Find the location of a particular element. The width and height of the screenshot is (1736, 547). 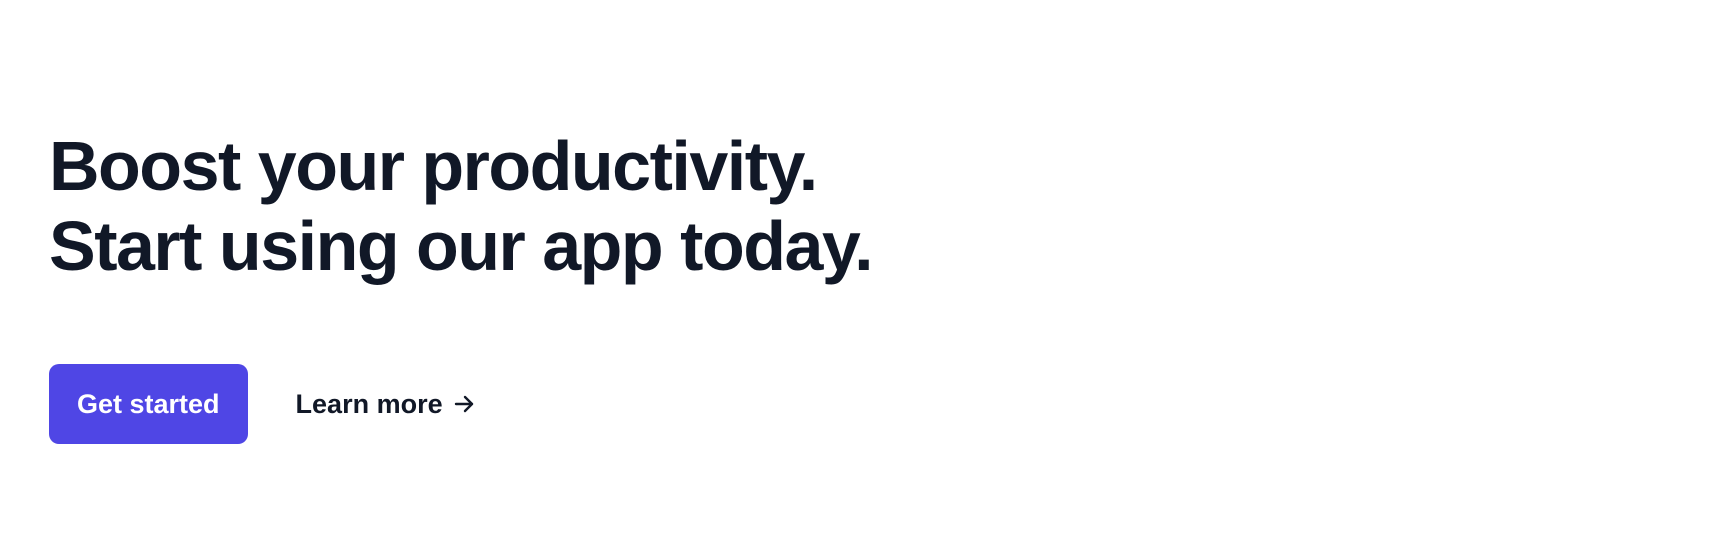

learn-more-link: Learn more is located at coordinates (385, 404).